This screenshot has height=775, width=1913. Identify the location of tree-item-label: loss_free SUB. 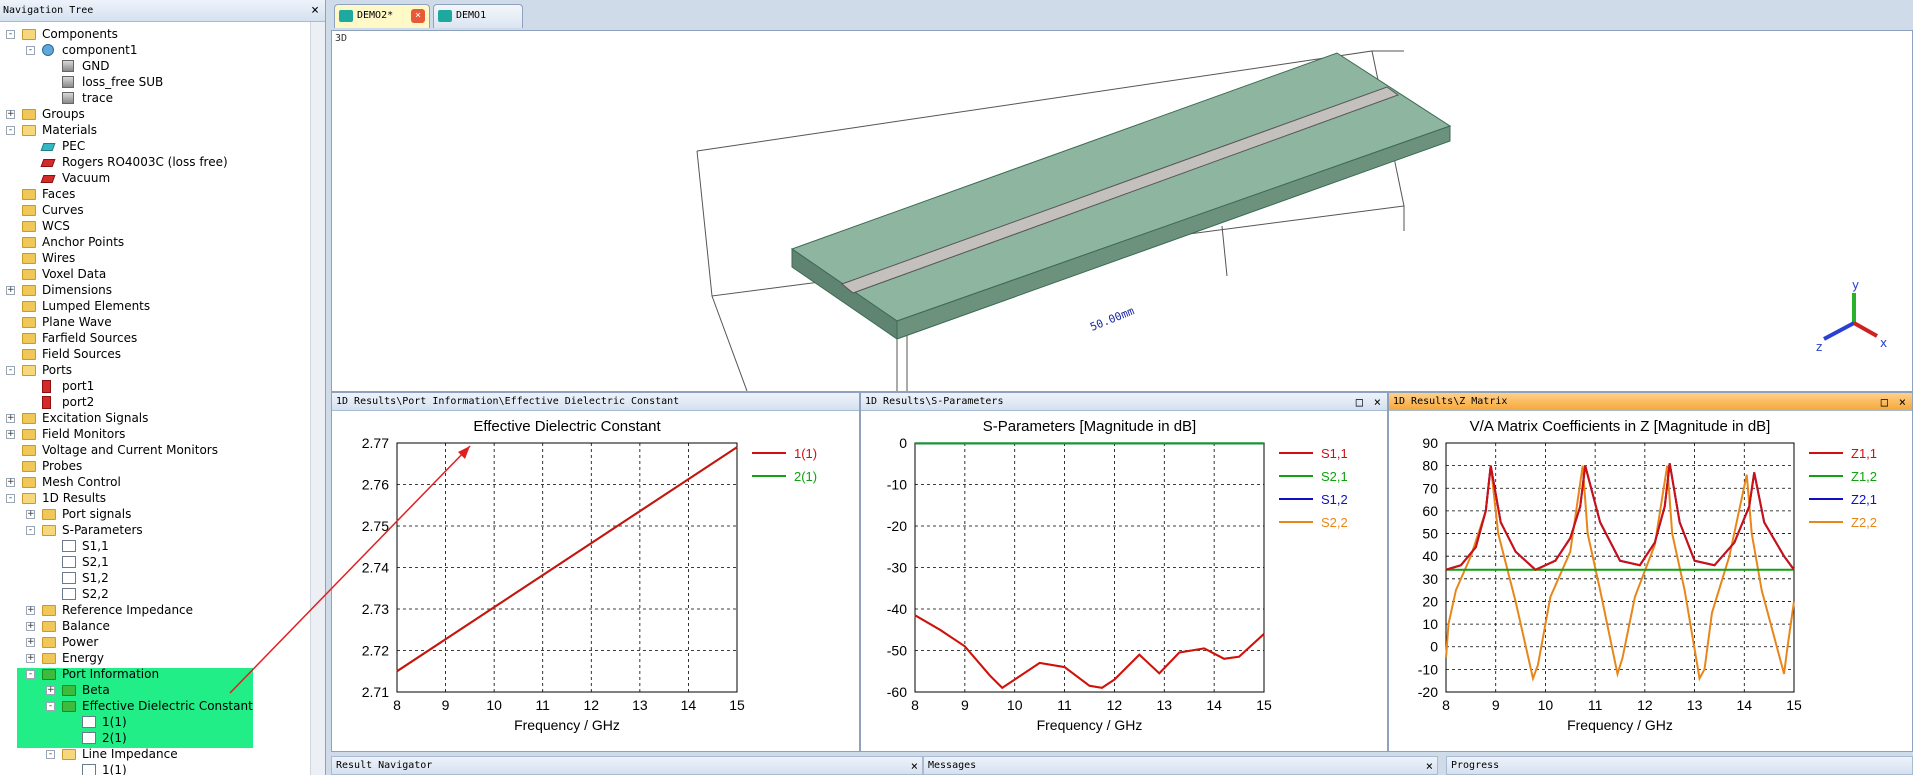
(123, 82).